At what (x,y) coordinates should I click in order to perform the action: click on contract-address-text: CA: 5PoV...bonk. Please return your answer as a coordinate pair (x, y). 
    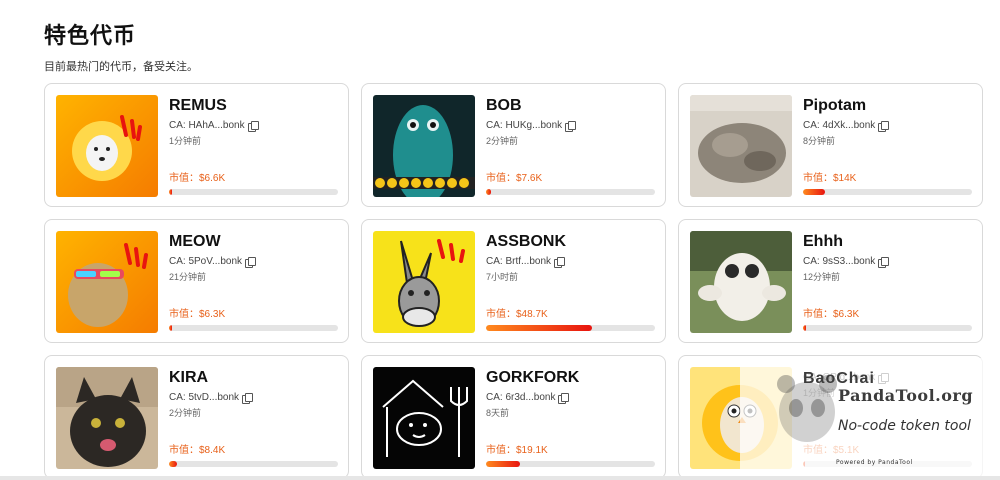
    Looking at the image, I should click on (206, 261).